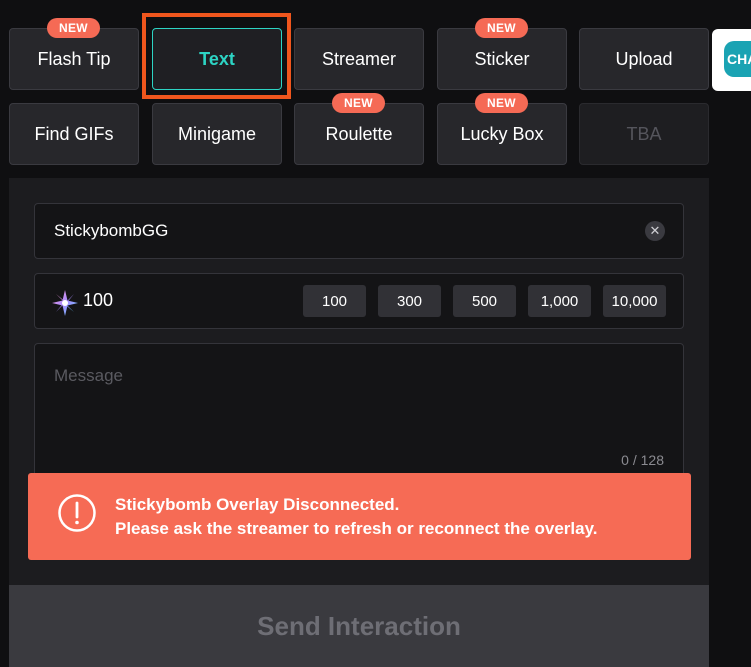  I want to click on character-counter: 0 / 128, so click(642, 460).